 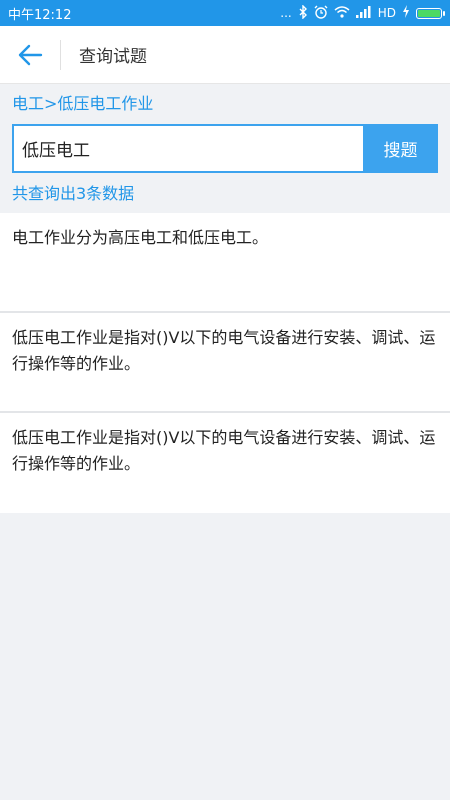 What do you see at coordinates (225, 55) in the screenshot?
I see `app-bar: 查询试题` at bounding box center [225, 55].